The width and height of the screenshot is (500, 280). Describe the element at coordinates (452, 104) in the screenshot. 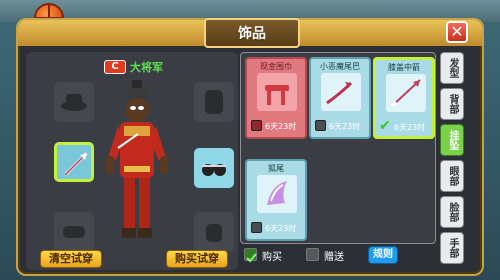

I see `tab-back: 背部` at that location.